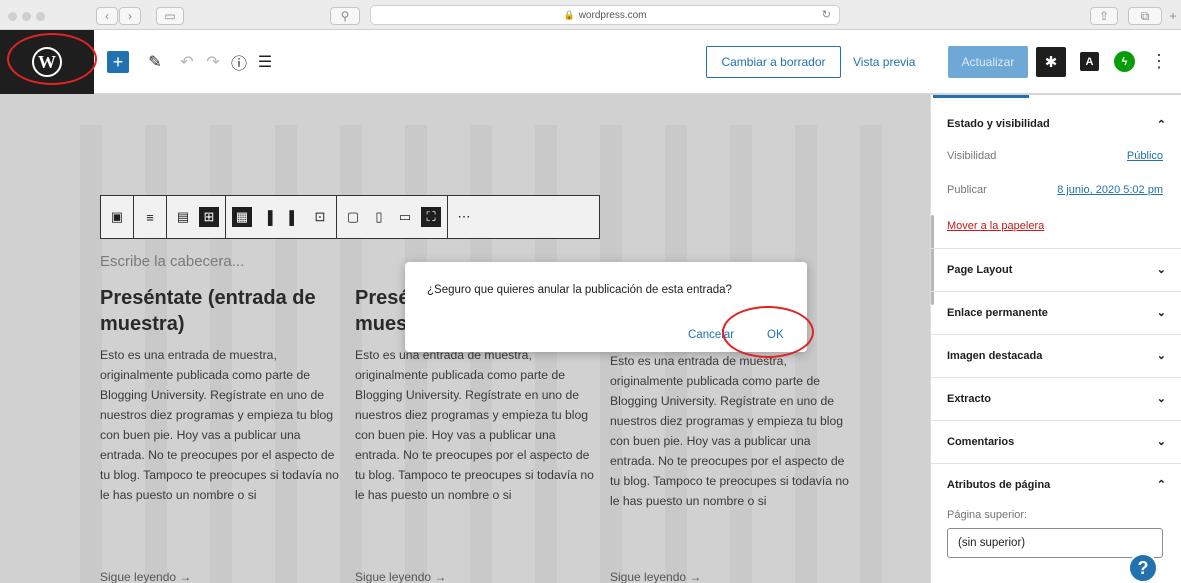 The image size is (1181, 583). I want to click on image-right-icon: ▌, so click(294, 217).